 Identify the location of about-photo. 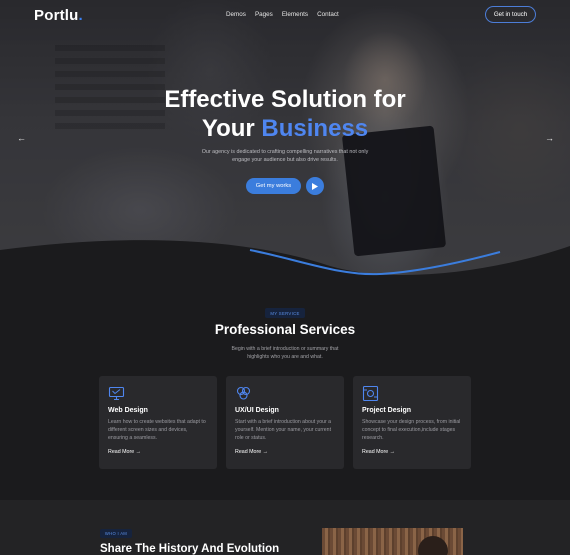
(392, 541).